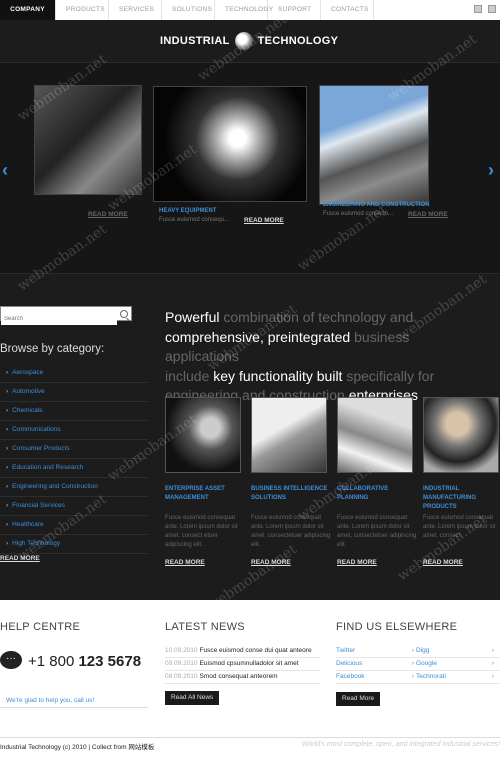 This screenshot has height=758, width=500. Describe the element at coordinates (5, 170) in the screenshot. I see `slider-prev-arrow-icon: ‹` at that location.